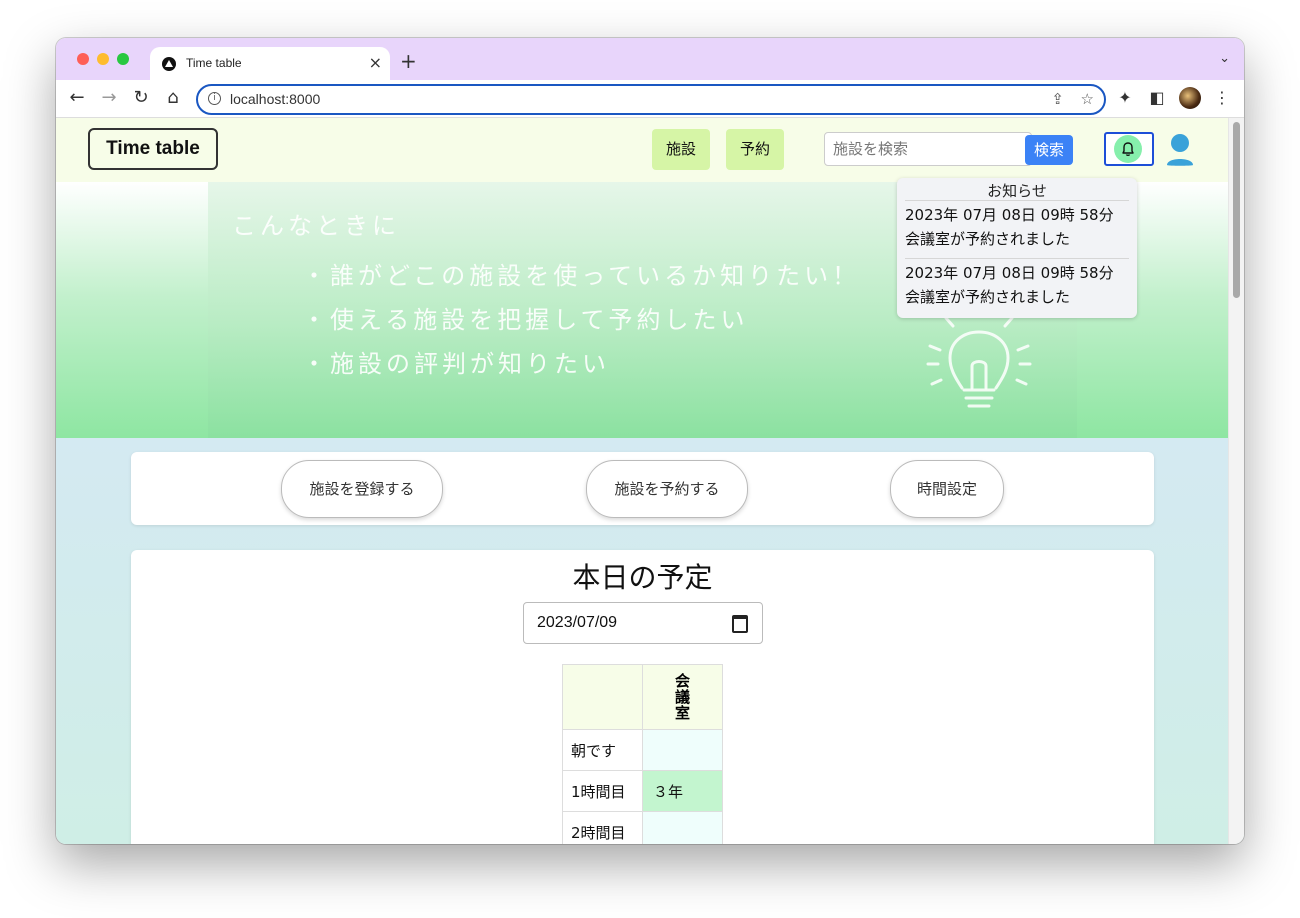 Image resolution: width=1300 pixels, height=918 pixels. I want to click on address-bar: i localhost:8000 ⇪ ☆, so click(651, 99).